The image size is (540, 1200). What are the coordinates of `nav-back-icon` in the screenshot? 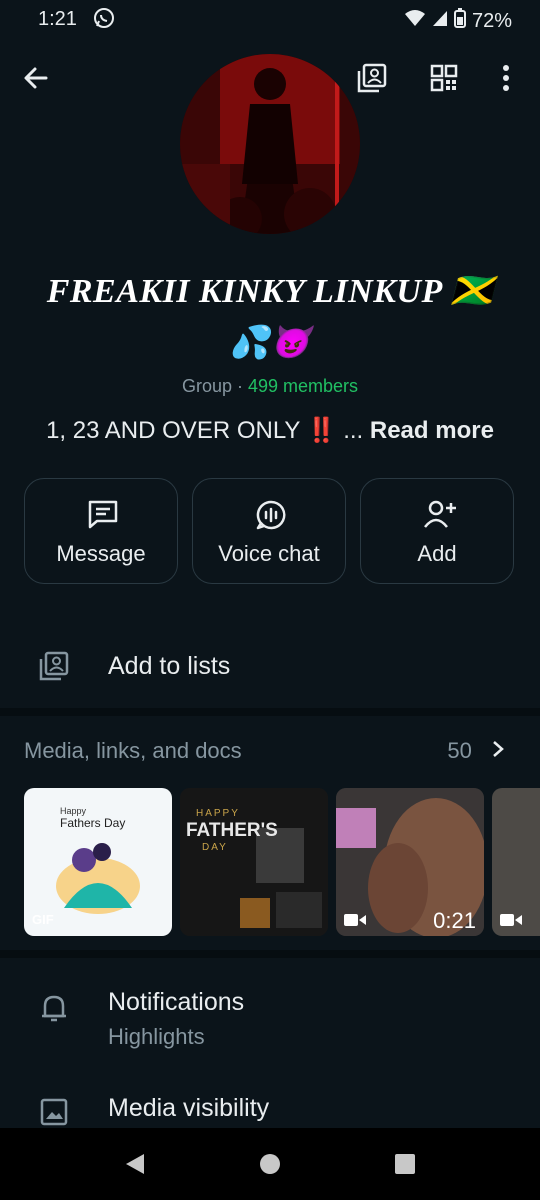 It's located at (135, 1166).